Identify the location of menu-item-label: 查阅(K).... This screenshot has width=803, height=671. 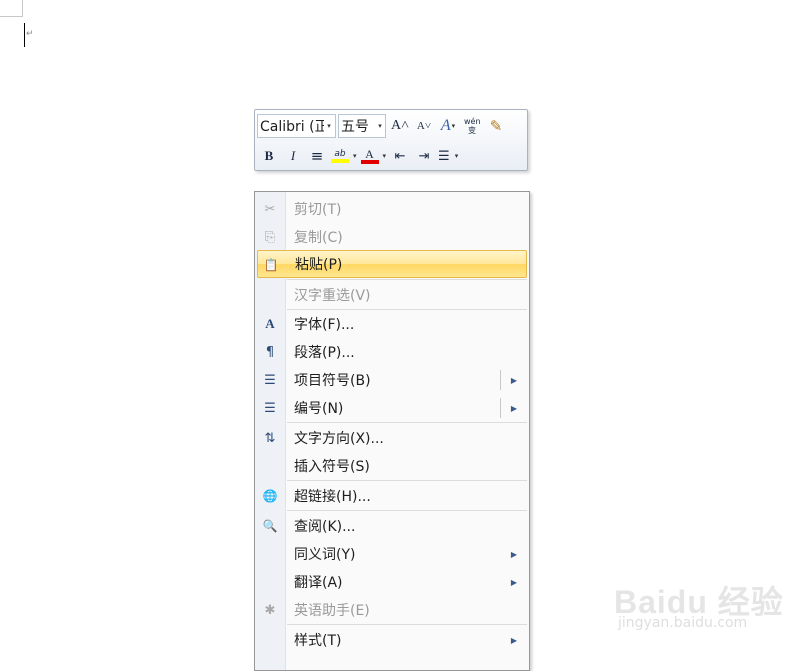
(325, 527).